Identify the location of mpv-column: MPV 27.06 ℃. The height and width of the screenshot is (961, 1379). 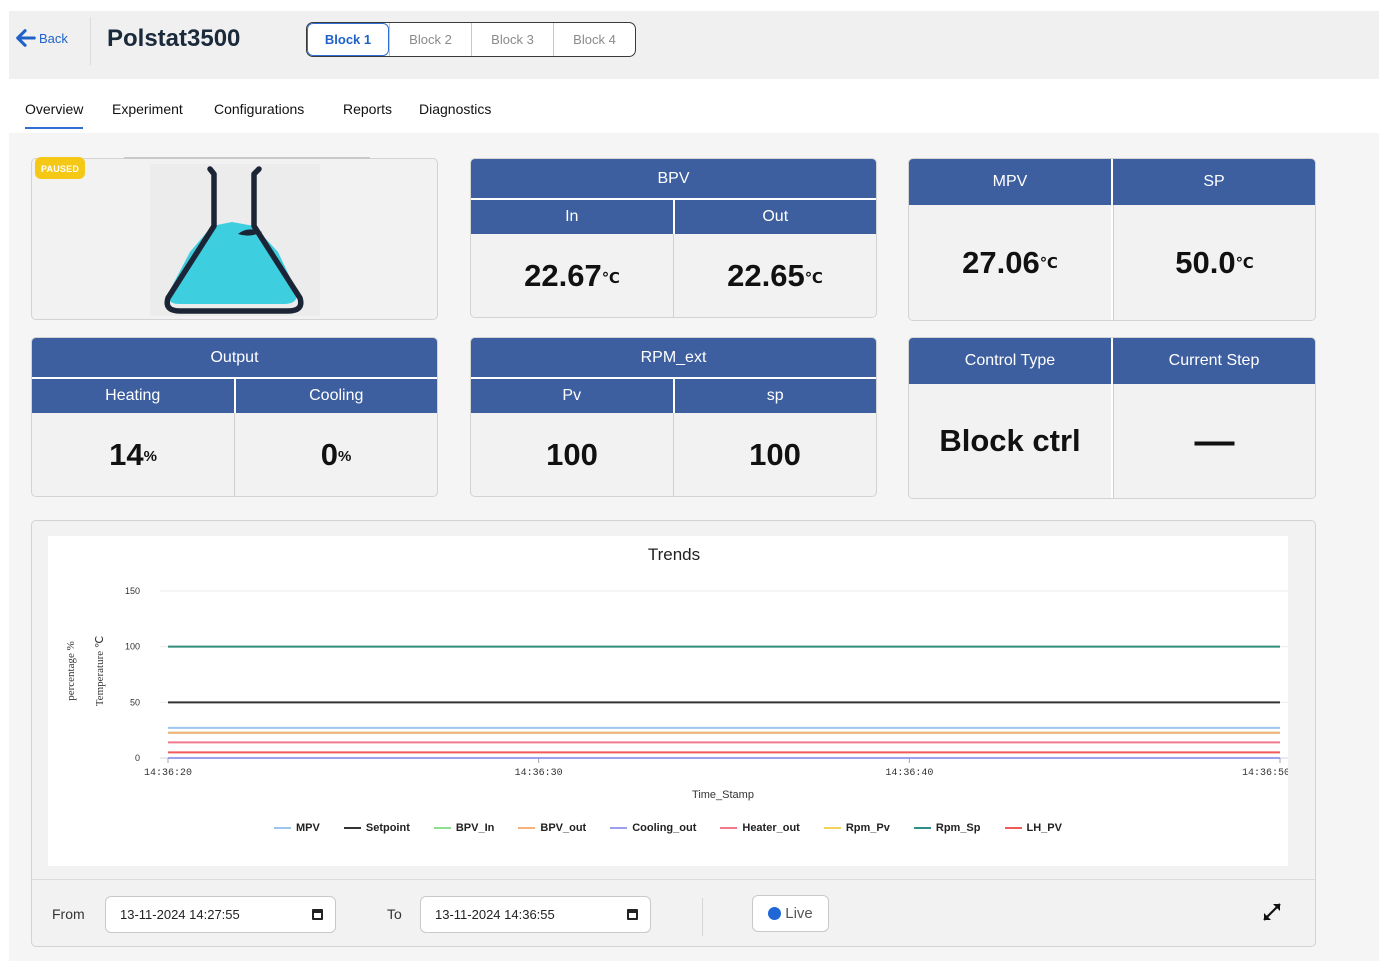
(1010, 239).